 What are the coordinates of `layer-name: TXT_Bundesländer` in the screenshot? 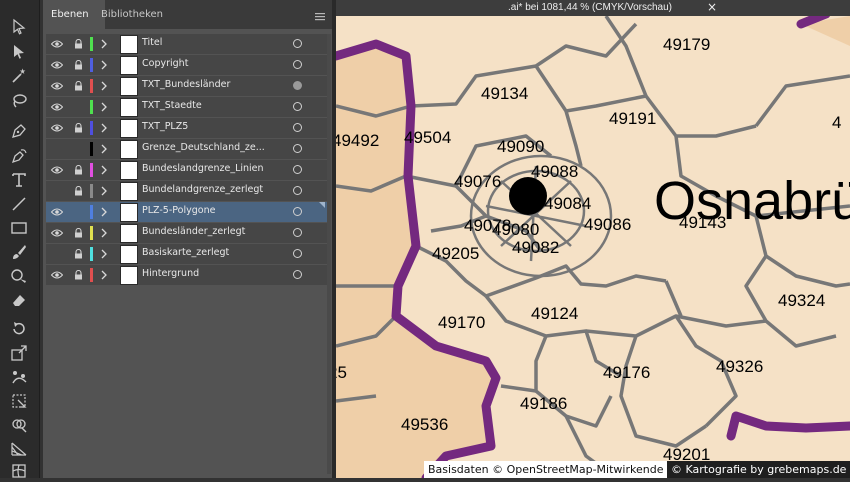 It's located at (186, 84).